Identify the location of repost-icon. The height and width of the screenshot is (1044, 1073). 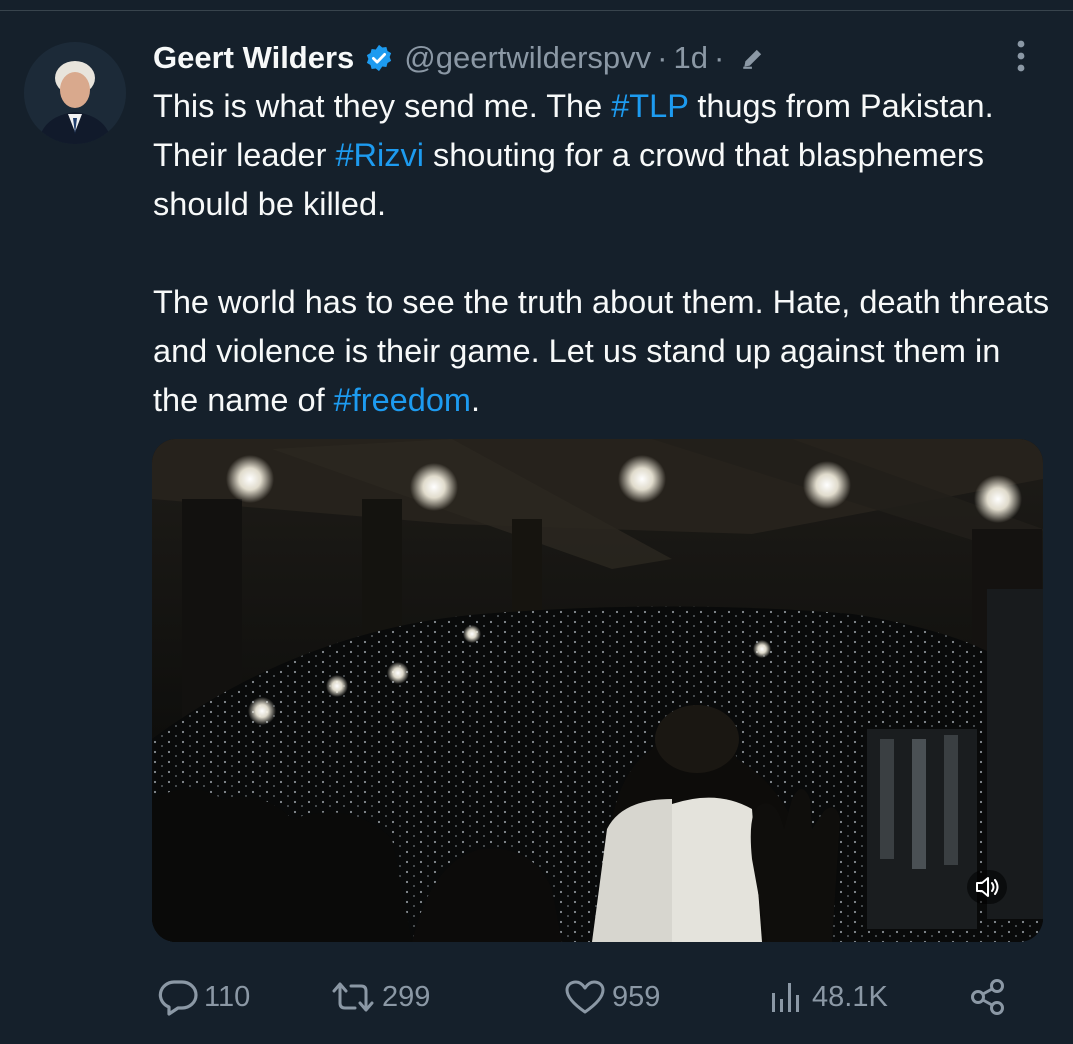
(353, 997).